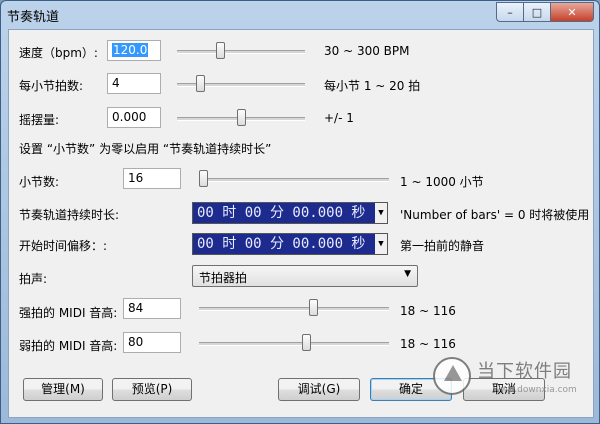 The width and height of the screenshot is (600, 424). I want to click on swing-input: 0.000, so click(134, 117).